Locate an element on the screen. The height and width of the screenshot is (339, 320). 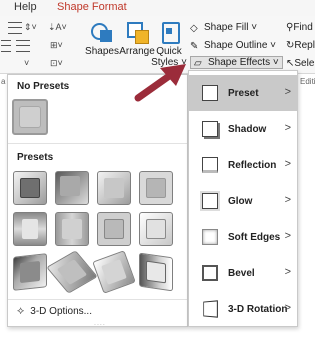
quick-styles-button: Quick Styles ˅ is located at coordinates (169, 44).